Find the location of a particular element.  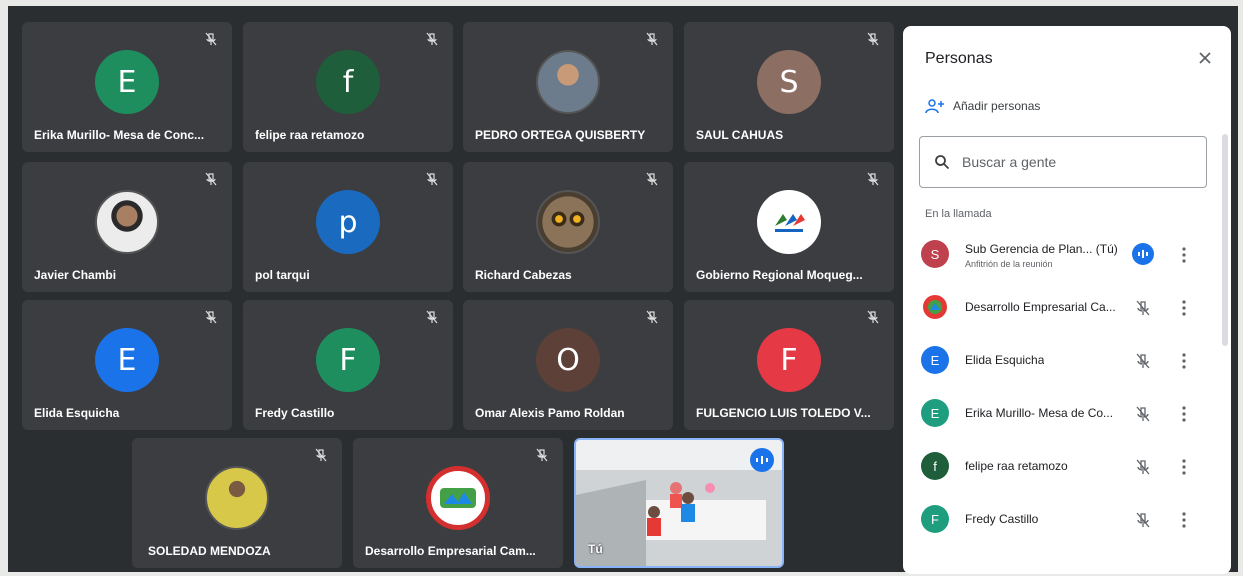

participant-tile: Richard Cabezas is located at coordinates (568, 227).